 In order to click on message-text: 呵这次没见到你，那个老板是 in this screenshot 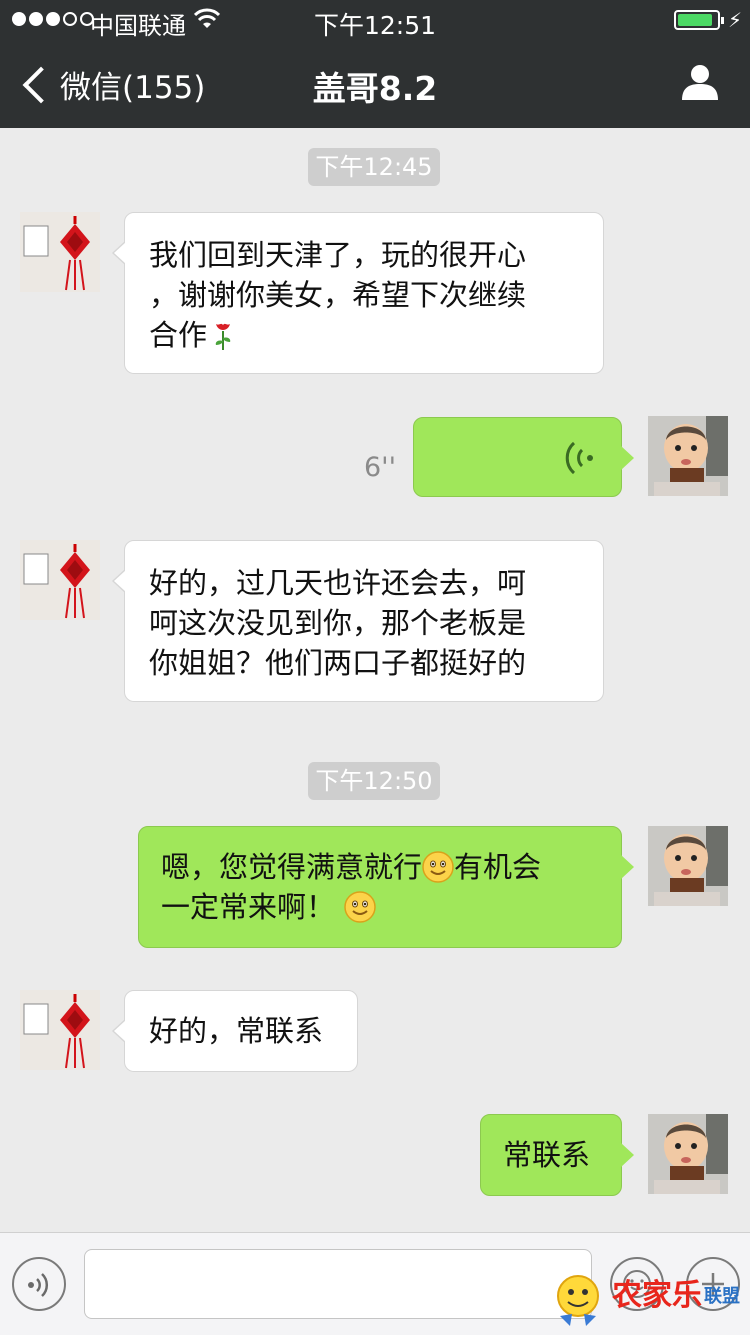, I will do `click(338, 623)`.